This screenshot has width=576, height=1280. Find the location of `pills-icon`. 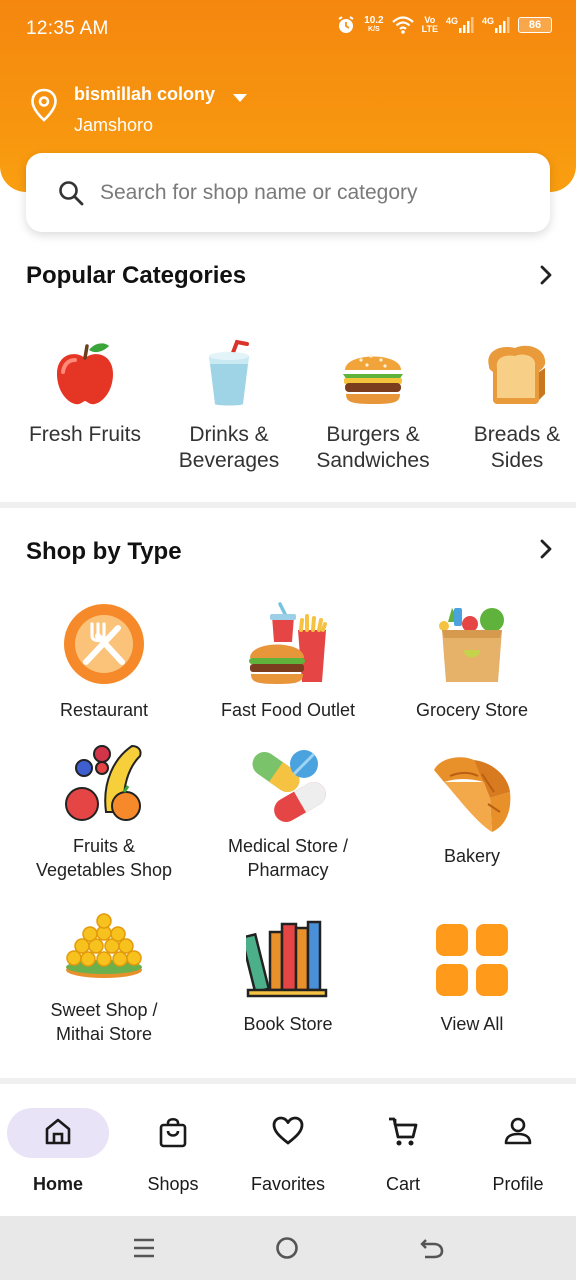

pills-icon is located at coordinates (289, 786).